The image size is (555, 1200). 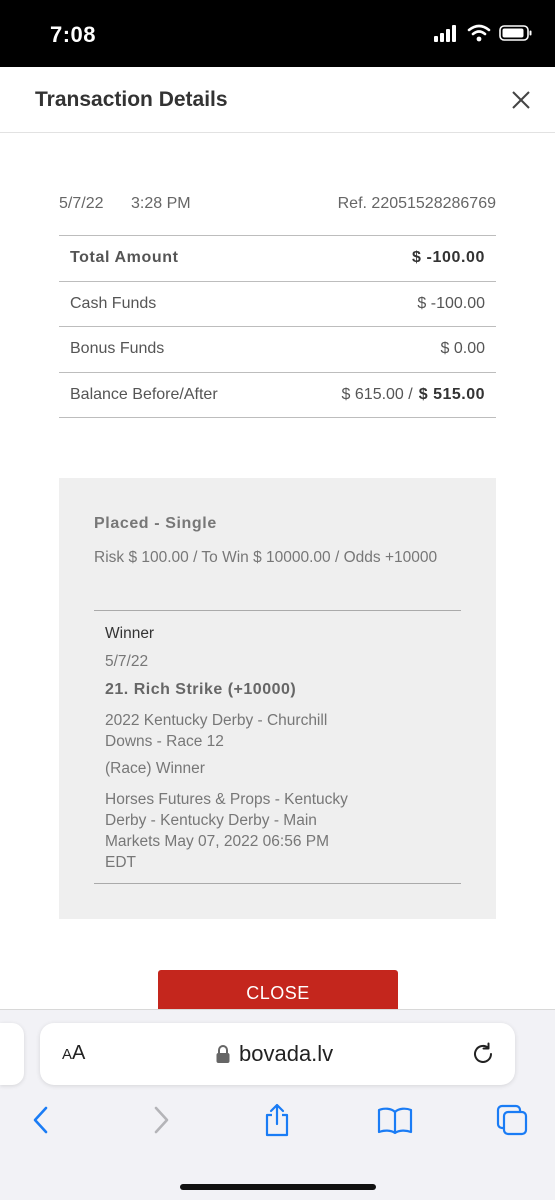 I want to click on total-amount-value: $ -100.00, so click(x=448, y=258).